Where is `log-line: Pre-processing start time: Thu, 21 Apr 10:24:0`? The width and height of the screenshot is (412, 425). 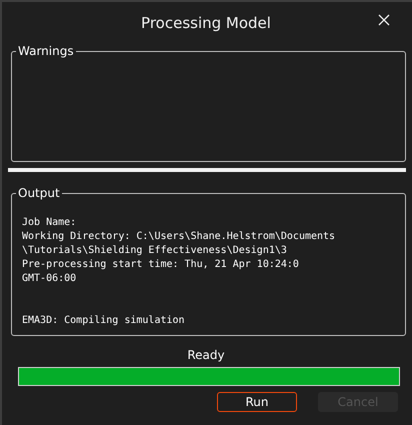
log-line: Pre-processing start time: Thu, 21 Apr 10:24:0 is located at coordinates (161, 265).